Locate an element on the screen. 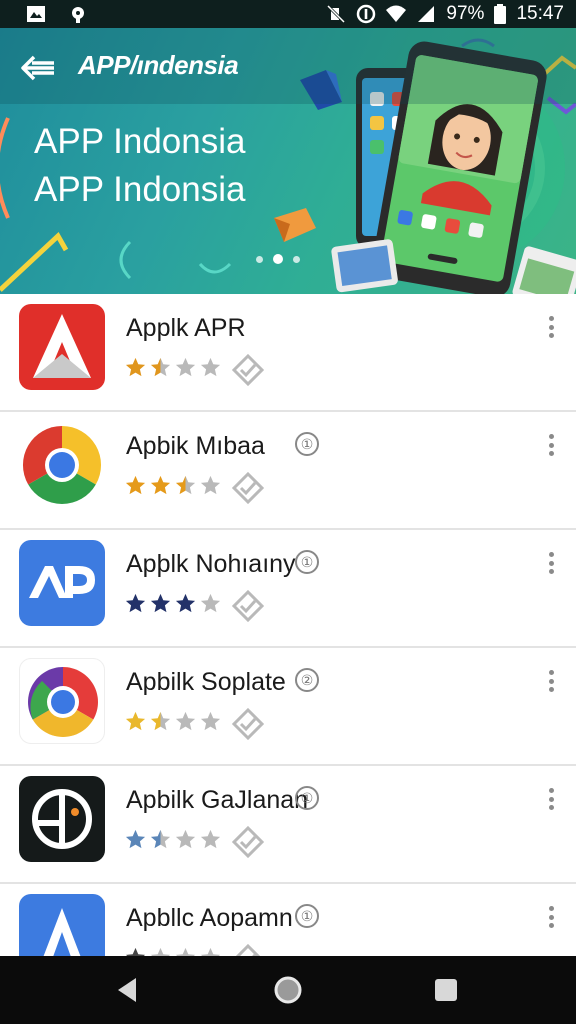 The image size is (576, 1024). image-icon is located at coordinates (36, 14).